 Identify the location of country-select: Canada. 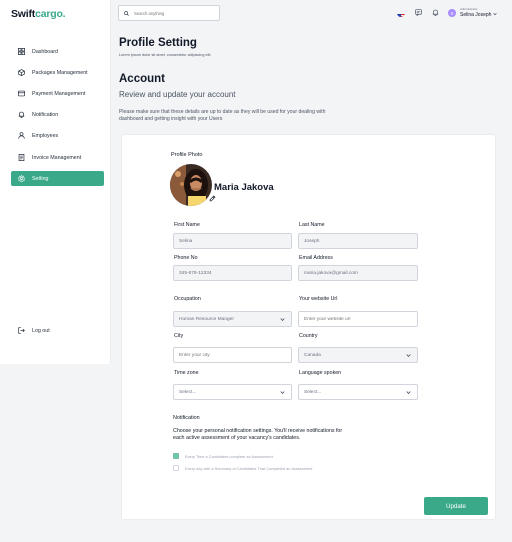
(358, 355).